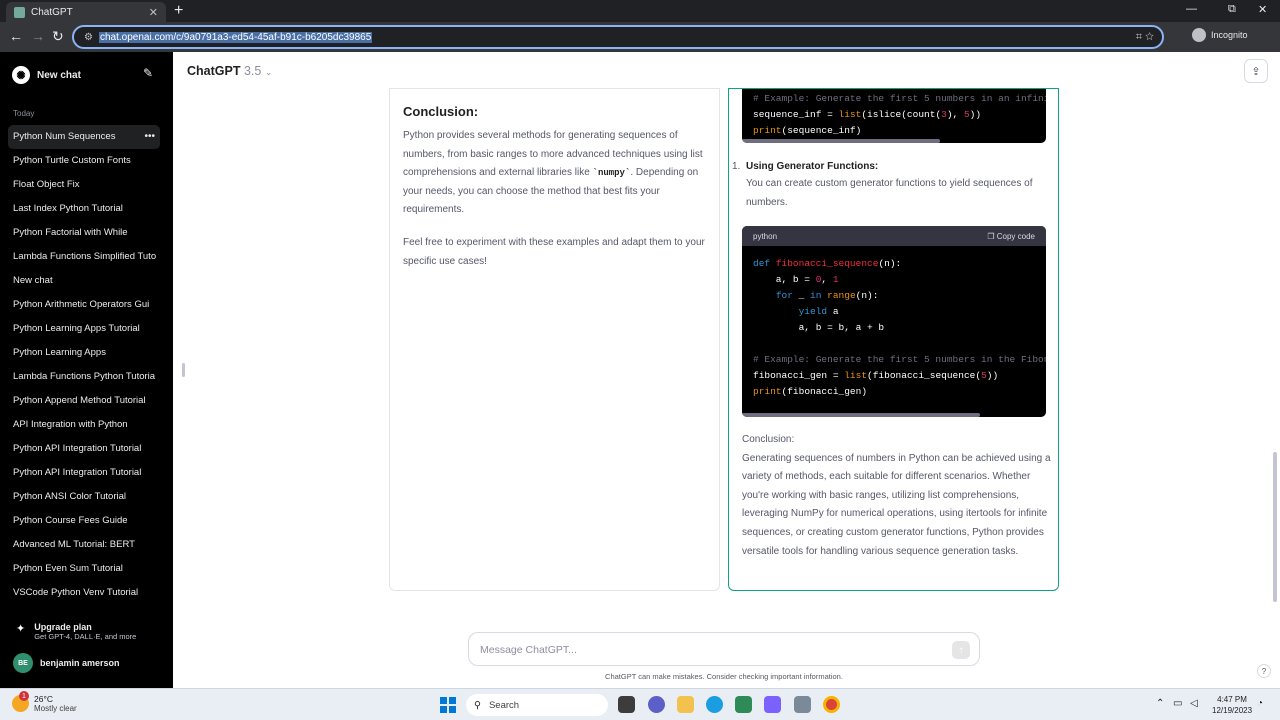  I want to click on sidebar-history-item: Lambda Functions Python Tutoria, so click(84, 377).